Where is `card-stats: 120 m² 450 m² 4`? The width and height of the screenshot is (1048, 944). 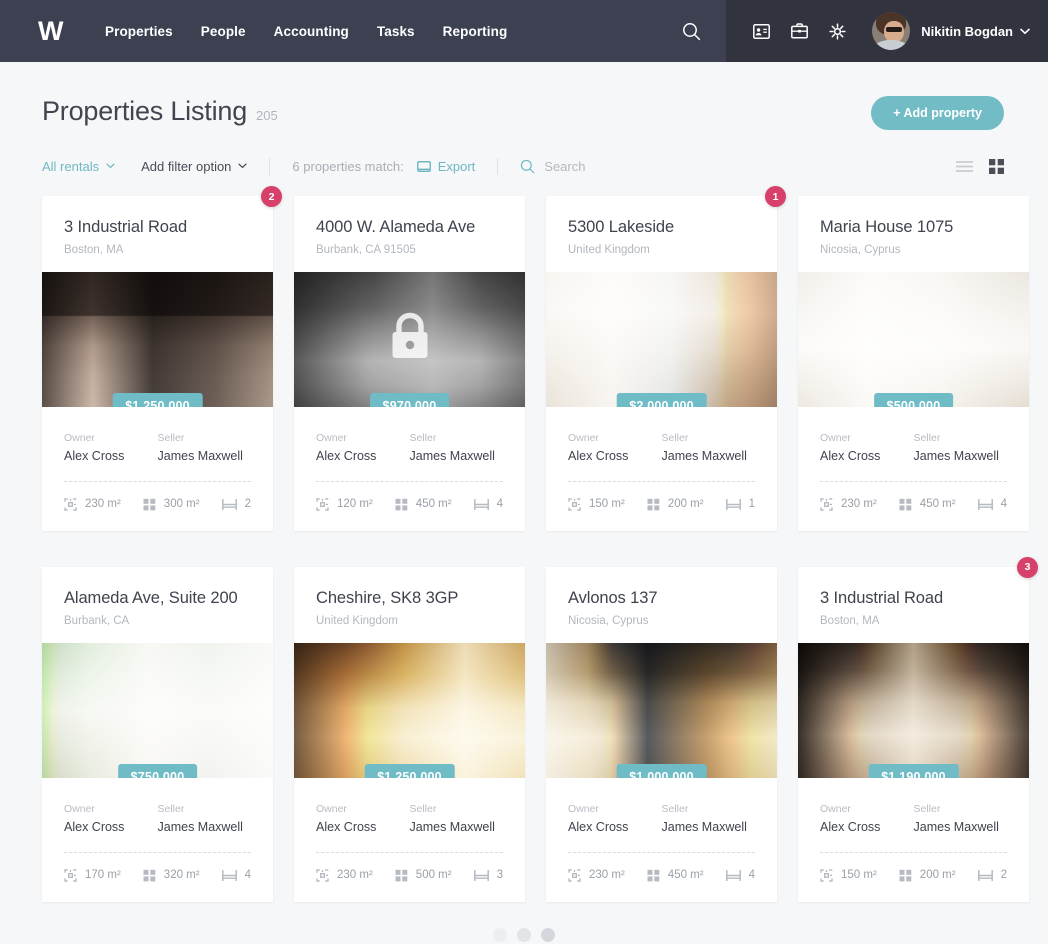
card-stats: 120 m² 450 m² 4 is located at coordinates (409, 506).